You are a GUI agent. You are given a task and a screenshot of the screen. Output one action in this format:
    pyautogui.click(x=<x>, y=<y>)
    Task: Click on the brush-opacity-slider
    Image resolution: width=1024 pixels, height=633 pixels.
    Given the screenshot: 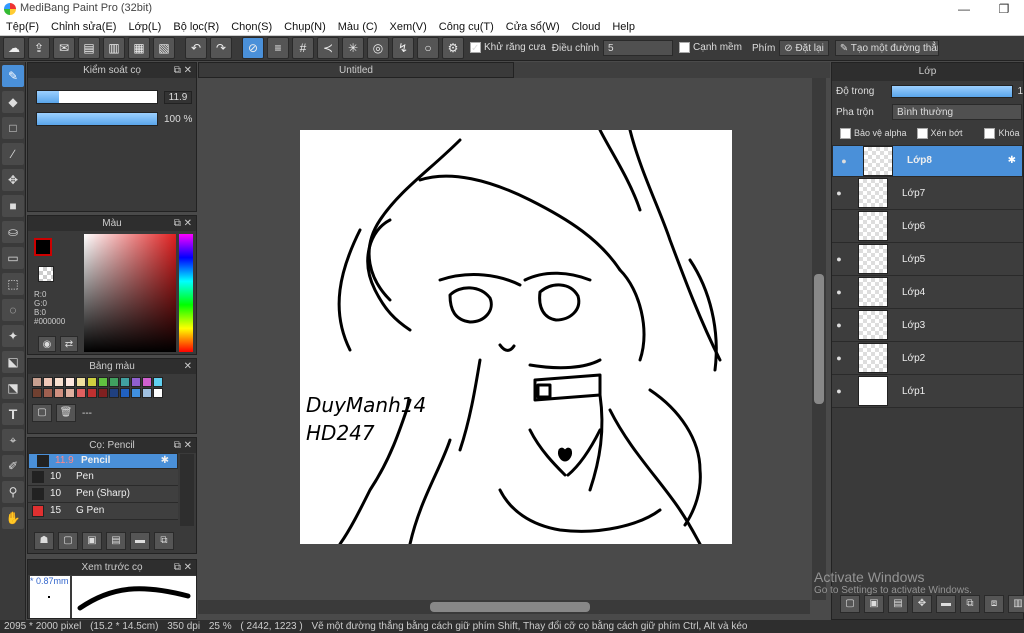 What is the action you would take?
    pyautogui.click(x=97, y=119)
    